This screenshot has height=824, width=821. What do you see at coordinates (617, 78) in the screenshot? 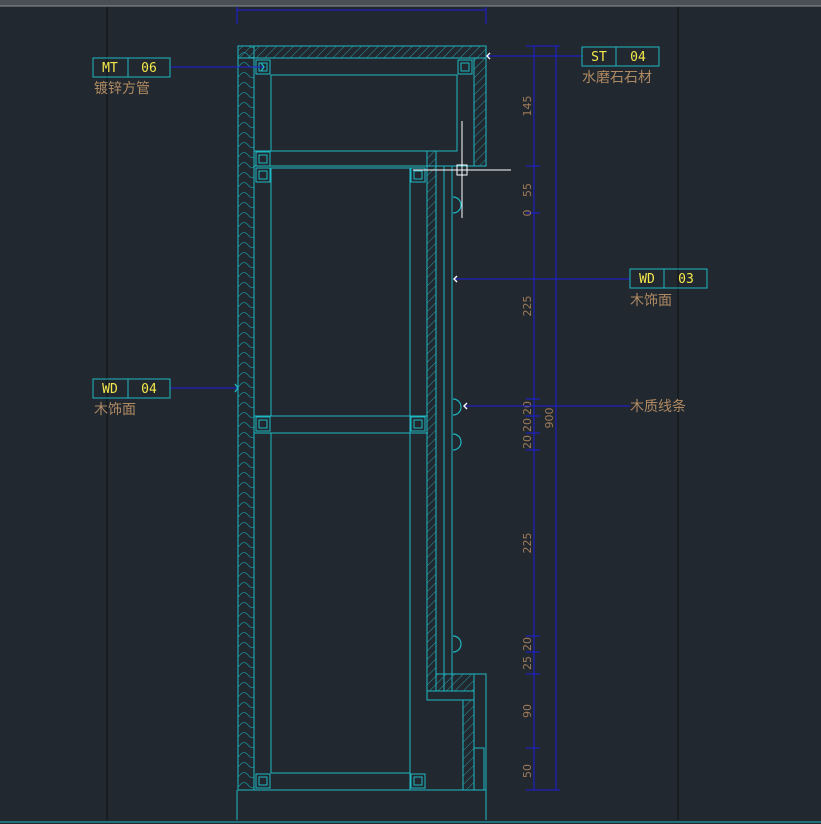
I see `note-terrazzo-stone: 水磨石石材` at bounding box center [617, 78].